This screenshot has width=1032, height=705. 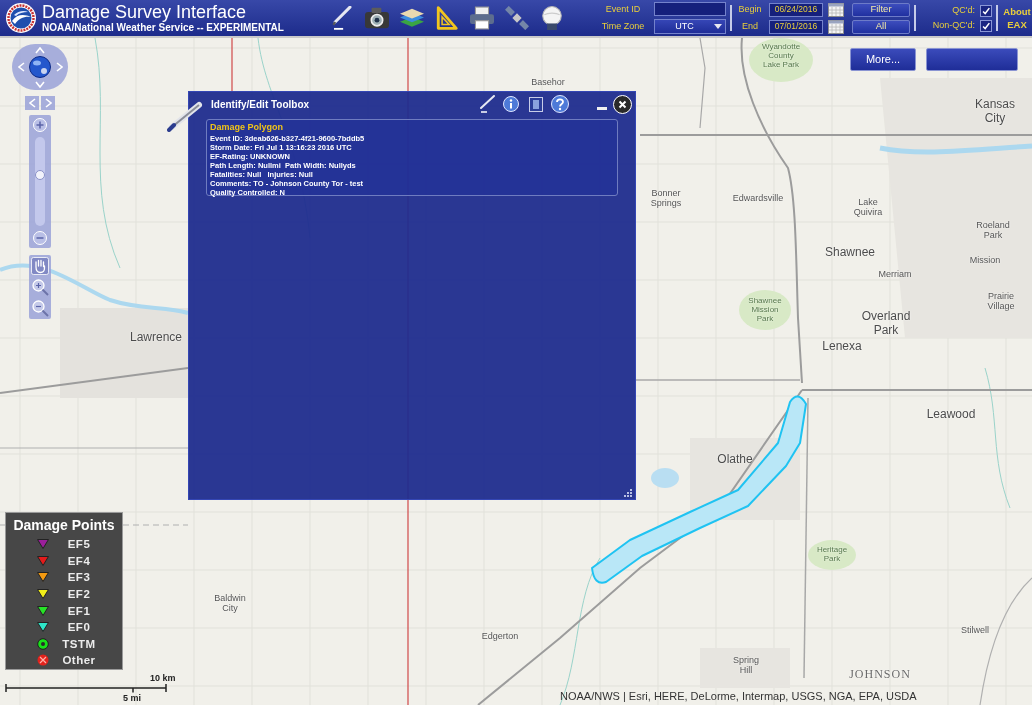 What do you see at coordinates (40, 67) in the screenshot?
I see `globe-icon` at bounding box center [40, 67].